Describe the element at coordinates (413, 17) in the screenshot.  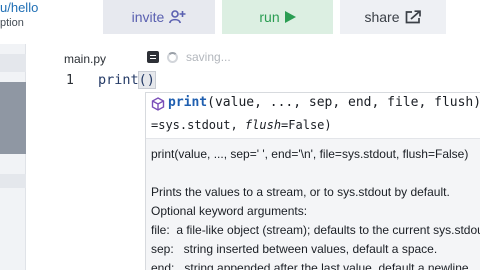
I see `share-icon` at that location.